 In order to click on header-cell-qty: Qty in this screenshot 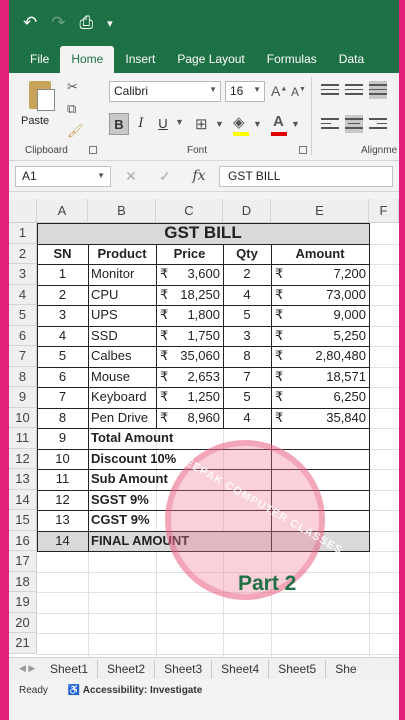, I will do `click(247, 254)`.